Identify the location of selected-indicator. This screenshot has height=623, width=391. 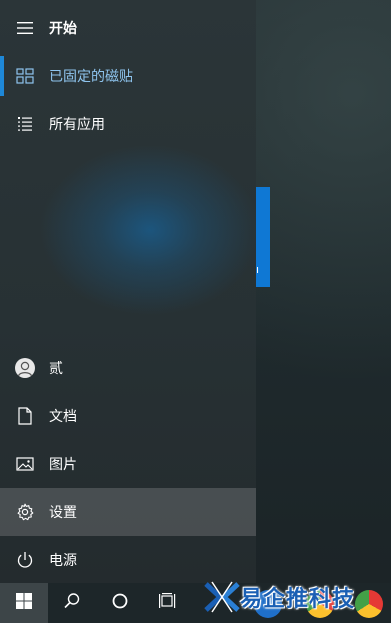
(2, 76).